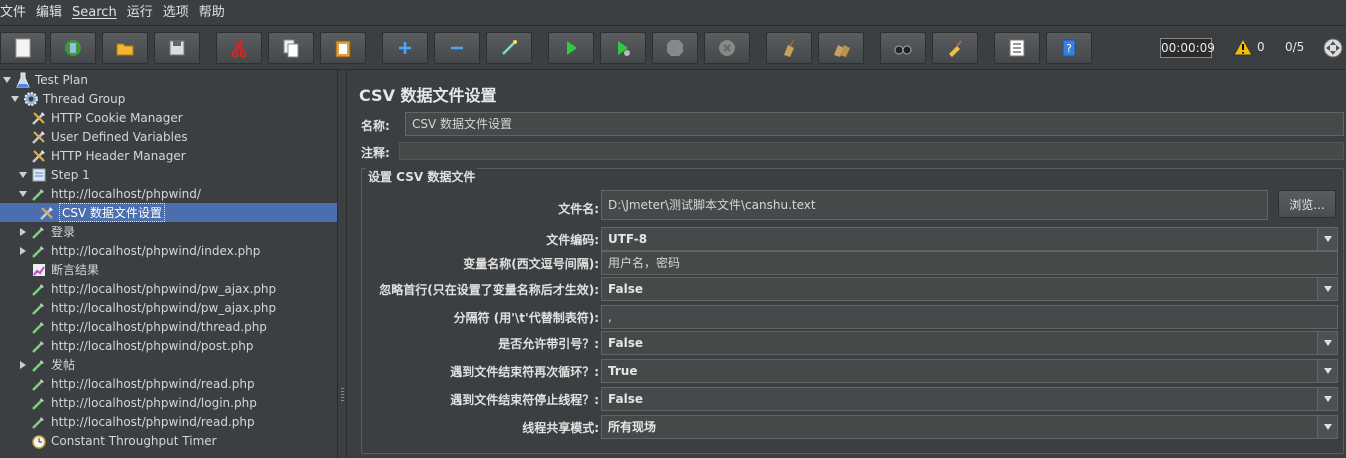 Image resolution: width=1346 pixels, height=458 pixels. Describe the element at coordinates (578, 209) in the screenshot. I see `setting-label: 文件名:` at that location.